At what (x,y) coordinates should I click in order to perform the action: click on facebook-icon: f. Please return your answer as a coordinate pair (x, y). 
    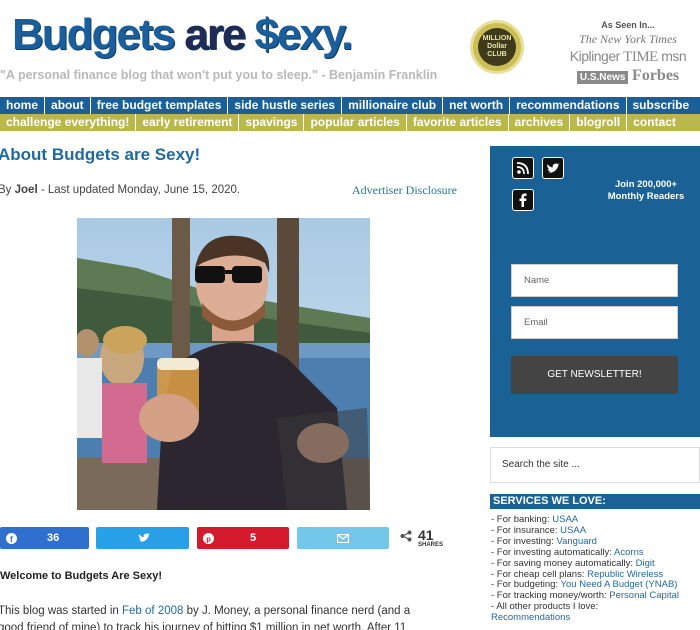
    Looking at the image, I should click on (11, 538).